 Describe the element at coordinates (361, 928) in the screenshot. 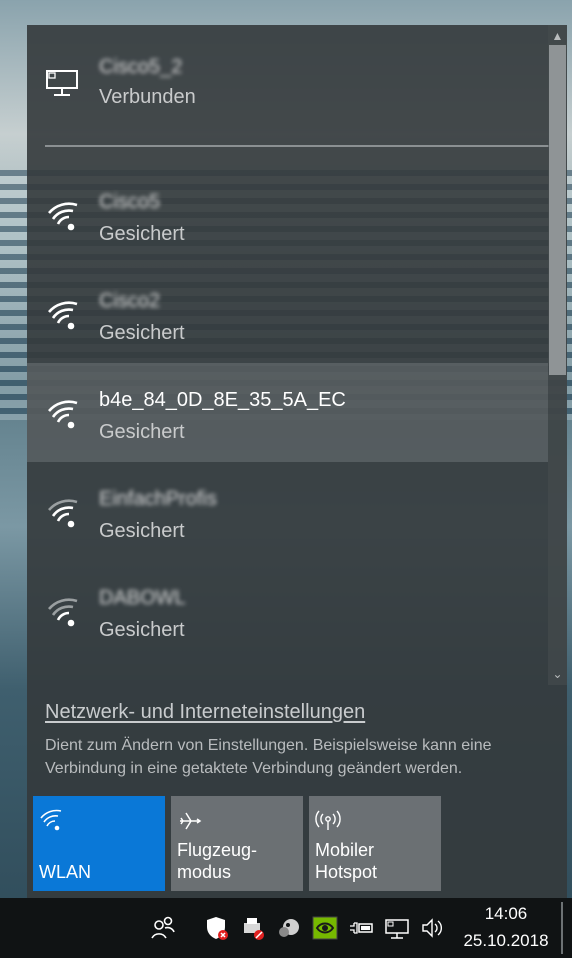

I see `power-plug-icon` at that location.